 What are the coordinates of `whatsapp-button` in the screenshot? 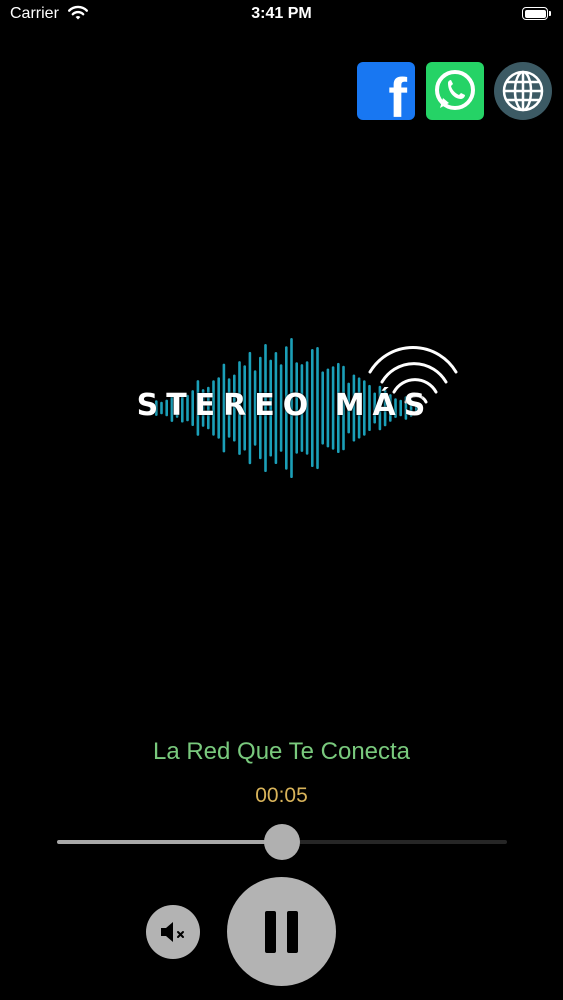 It's located at (455, 91).